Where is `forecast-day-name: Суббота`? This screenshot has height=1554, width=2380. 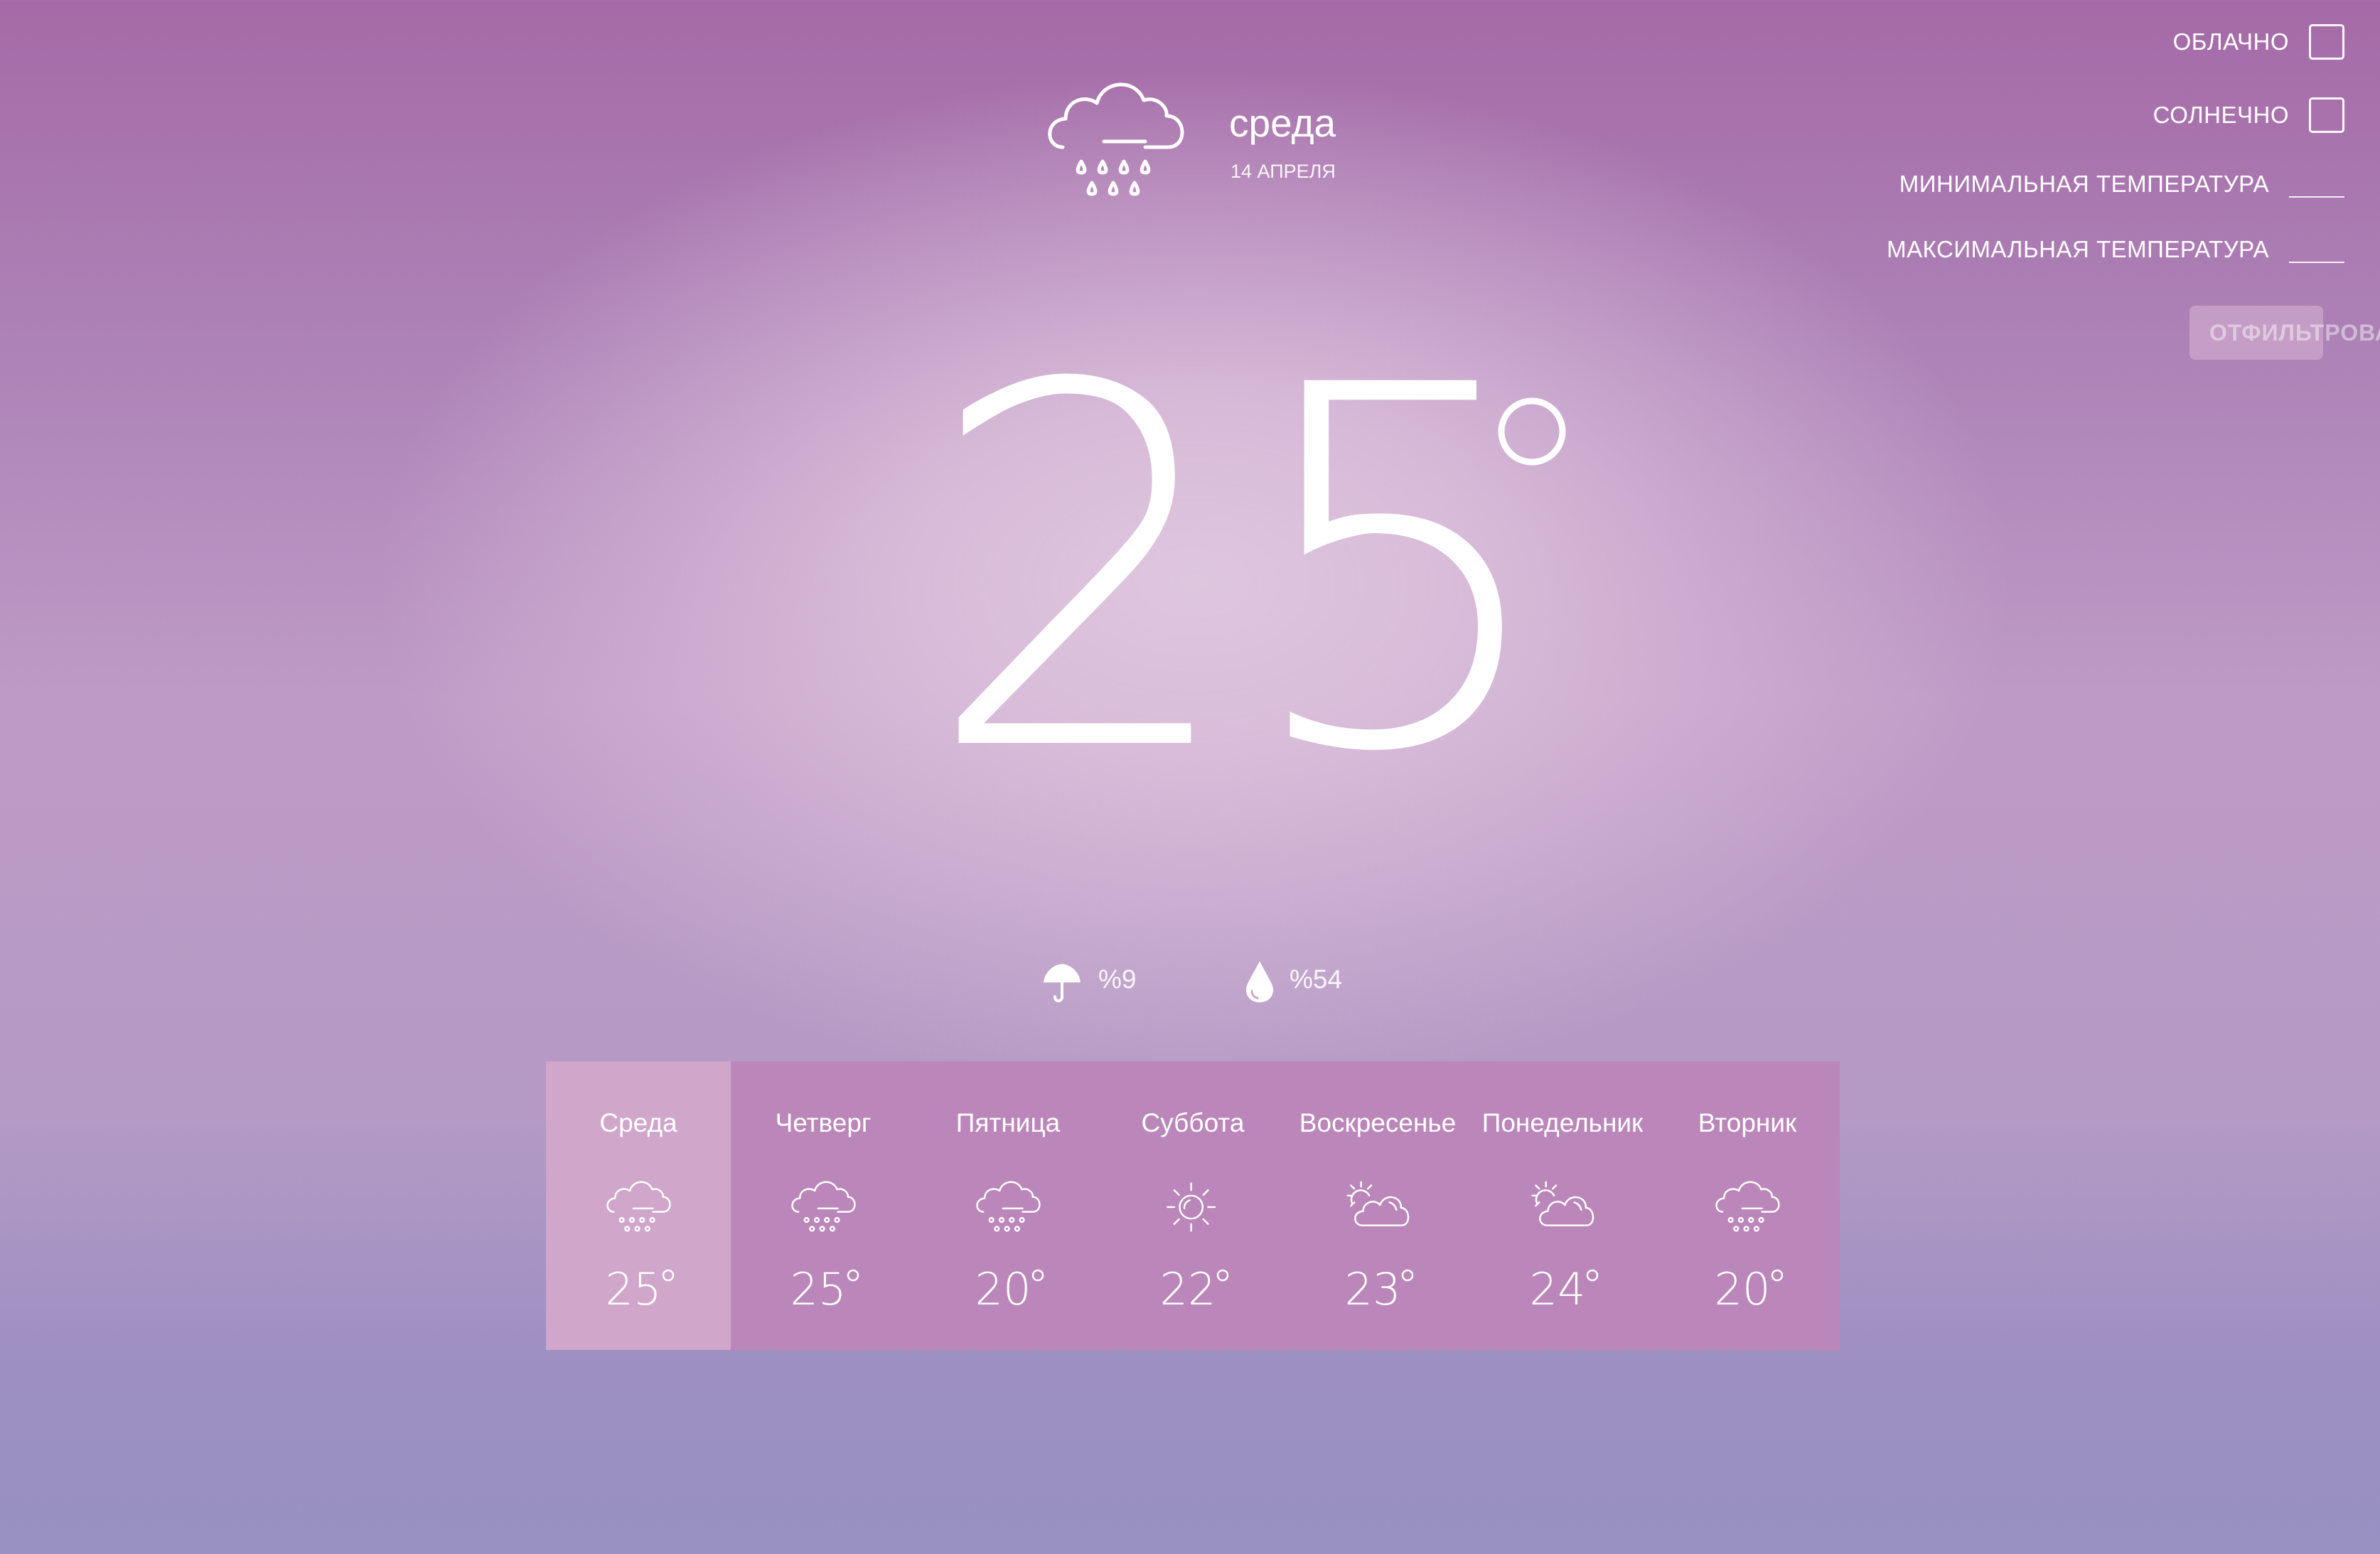
forecast-day-name: Суббота is located at coordinates (1193, 1122).